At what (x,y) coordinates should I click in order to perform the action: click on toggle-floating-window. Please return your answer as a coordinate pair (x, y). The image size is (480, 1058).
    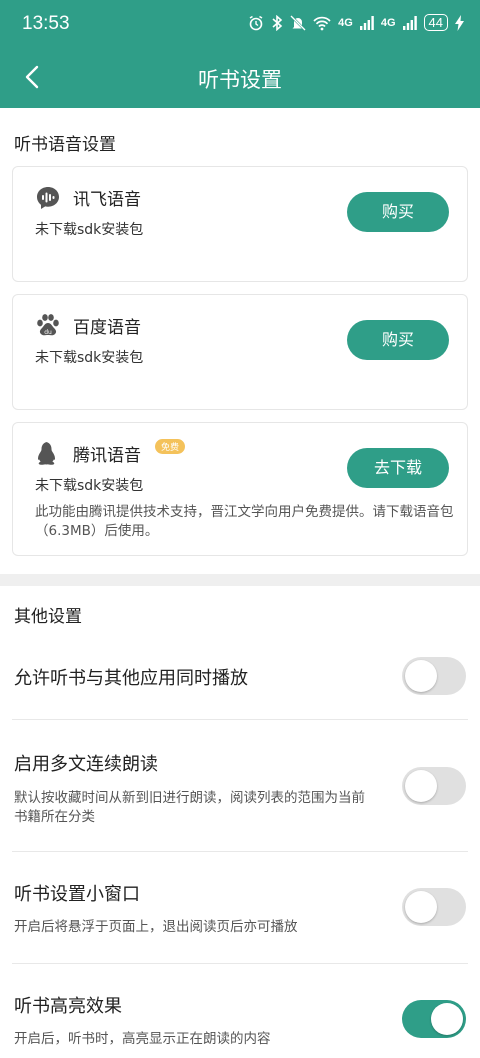
    Looking at the image, I should click on (434, 907).